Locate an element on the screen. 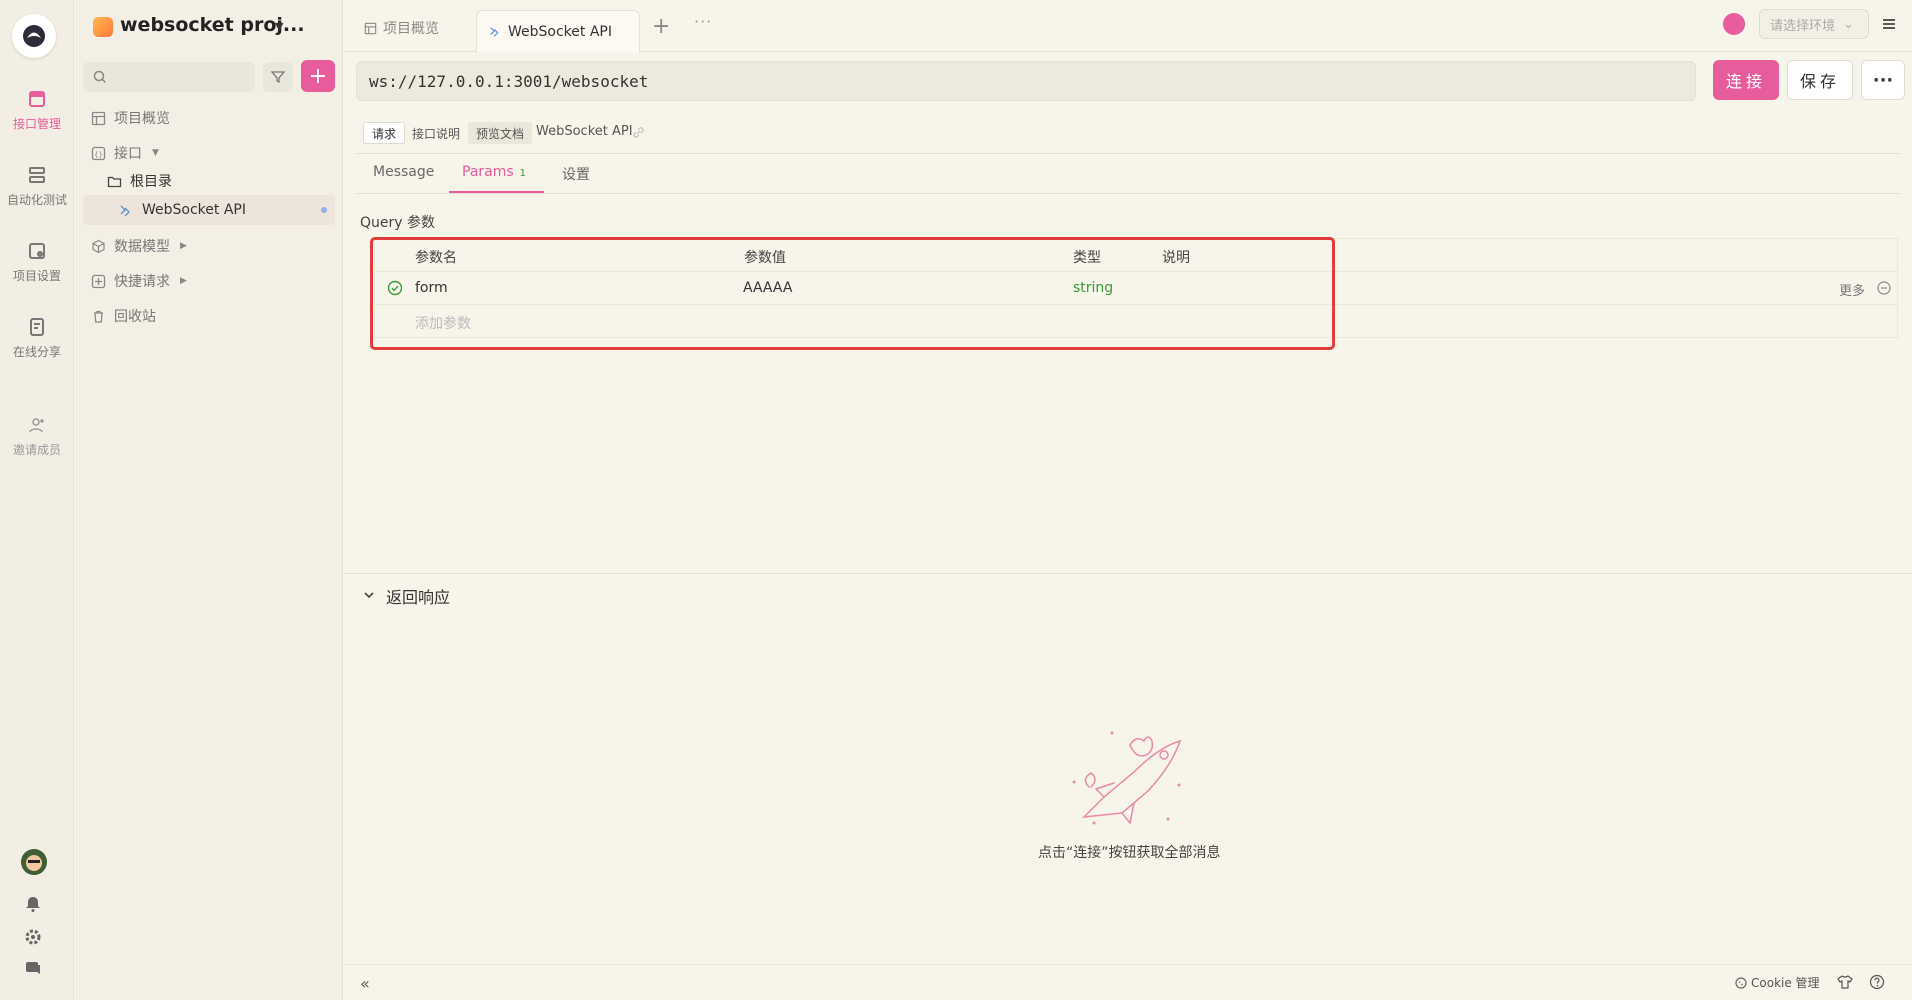 This screenshot has height=1000, width=1912. api-icon is located at coordinates (37, 98).